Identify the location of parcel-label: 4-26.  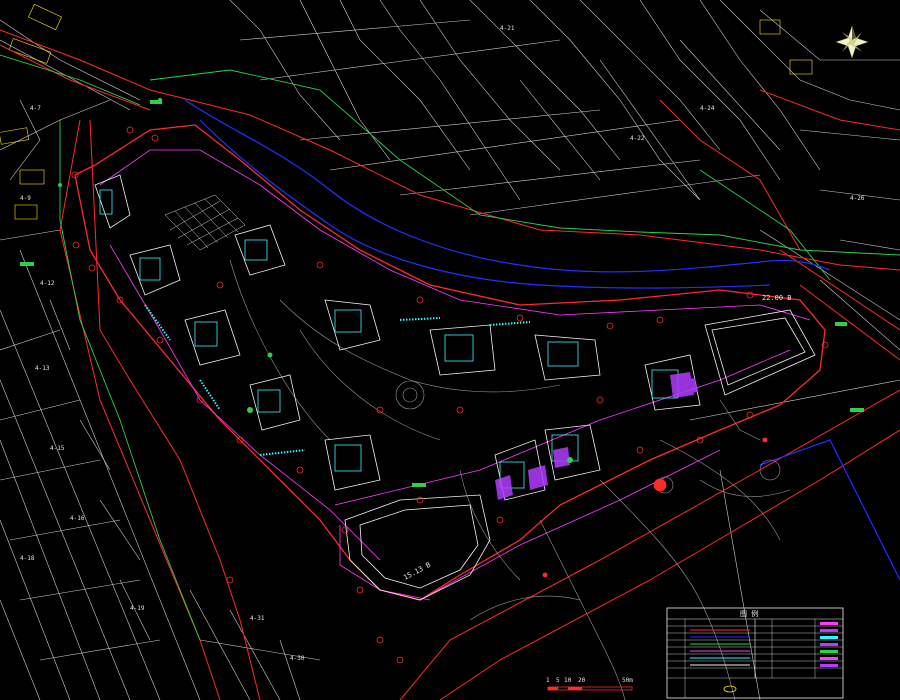
(857, 198).